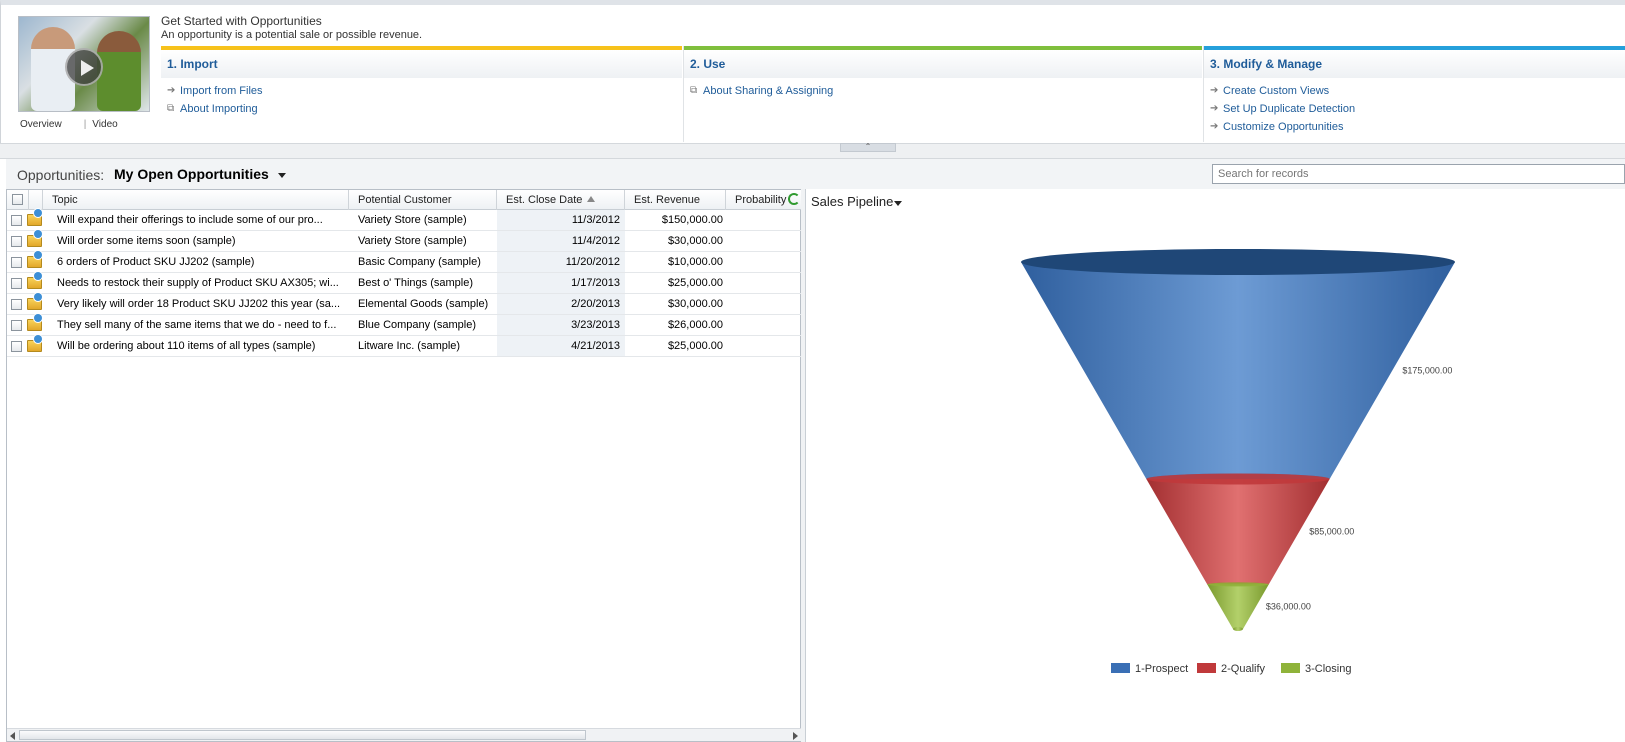 This screenshot has height=742, width=1625. I want to click on select-all-cell, so click(18, 200).